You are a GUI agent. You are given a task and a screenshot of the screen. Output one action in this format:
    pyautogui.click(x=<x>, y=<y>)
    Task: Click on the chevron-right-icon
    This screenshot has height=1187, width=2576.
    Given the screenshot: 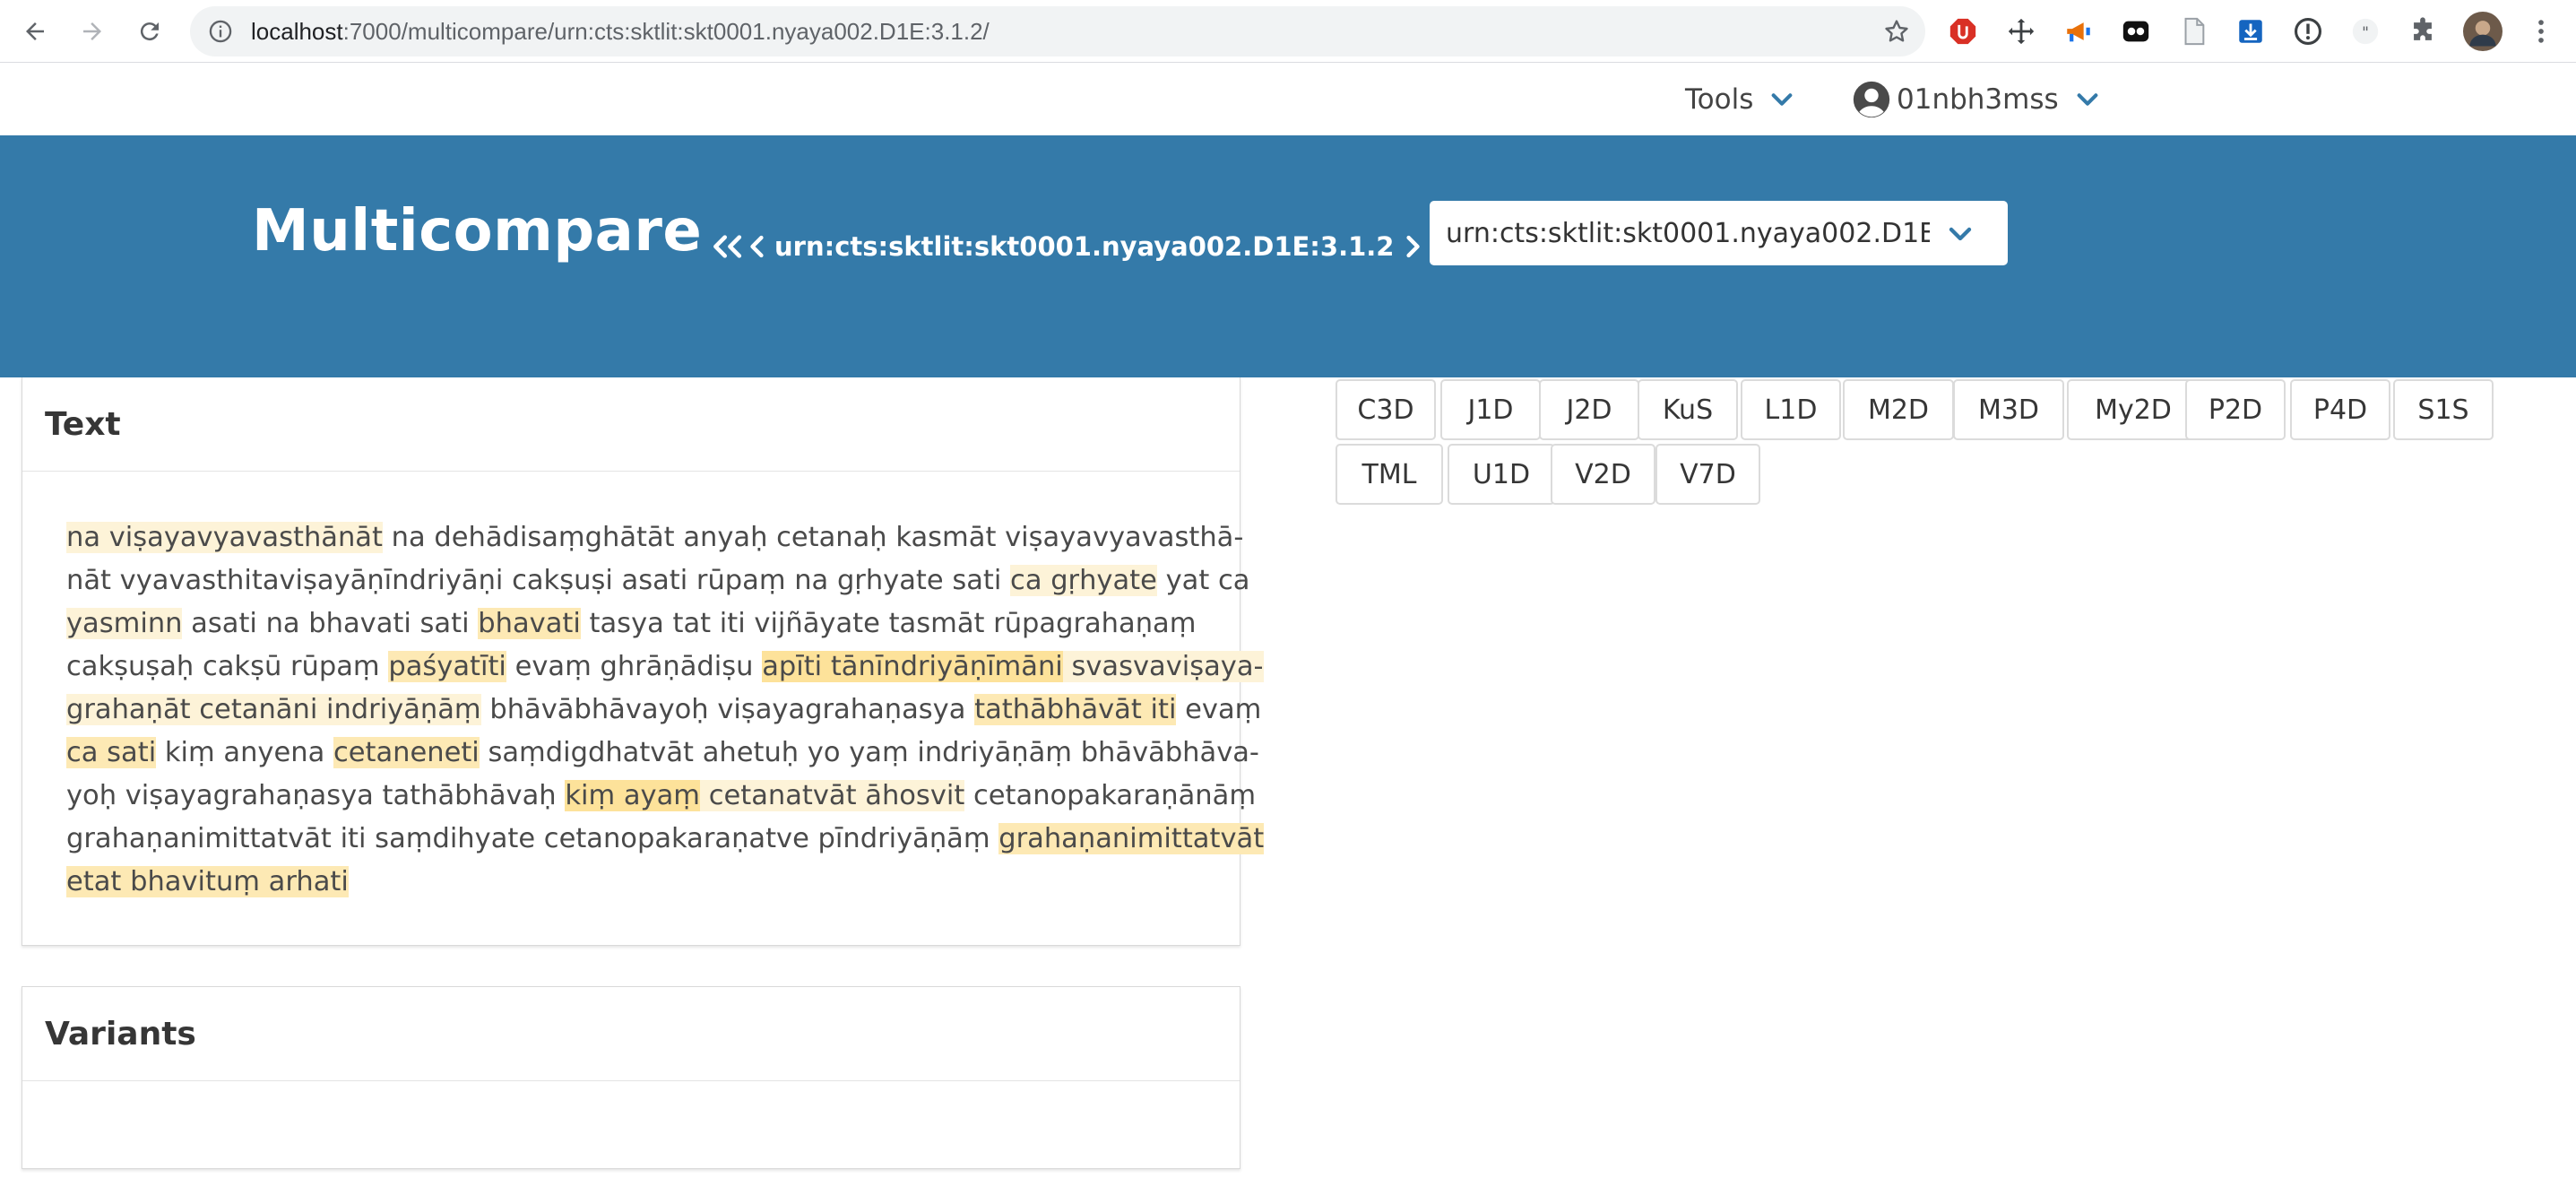 What is the action you would take?
    pyautogui.click(x=1413, y=246)
    